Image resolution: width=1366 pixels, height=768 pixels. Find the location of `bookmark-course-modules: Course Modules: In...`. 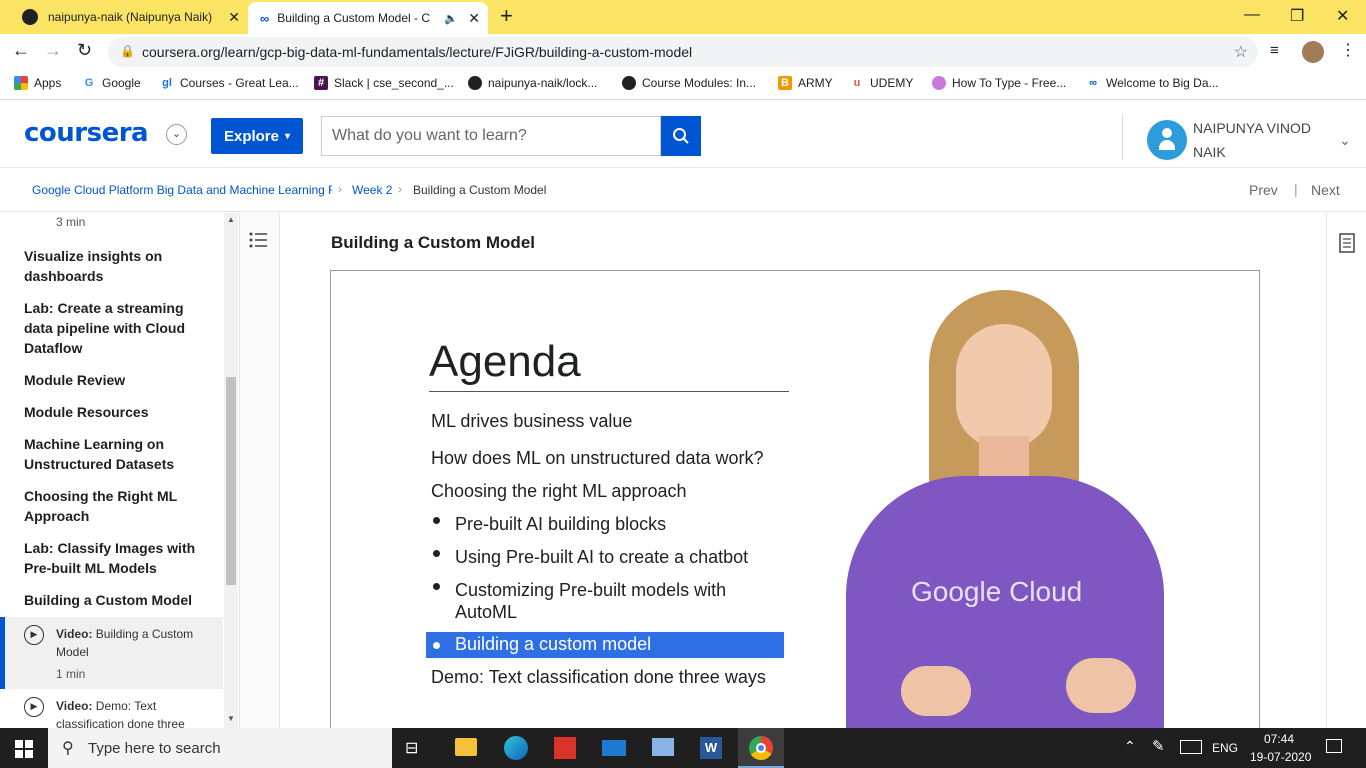

bookmark-course-modules: Course Modules: In... is located at coordinates (689, 83).